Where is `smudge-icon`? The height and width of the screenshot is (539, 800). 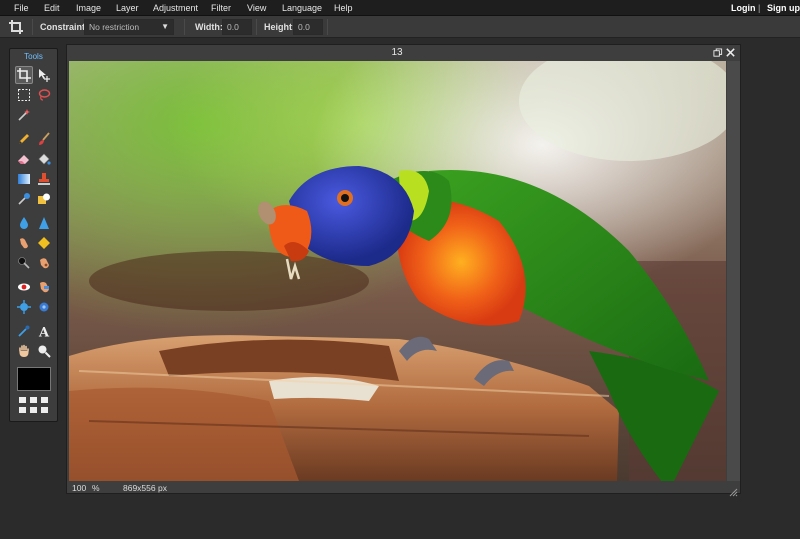
smudge-icon is located at coordinates (24, 243).